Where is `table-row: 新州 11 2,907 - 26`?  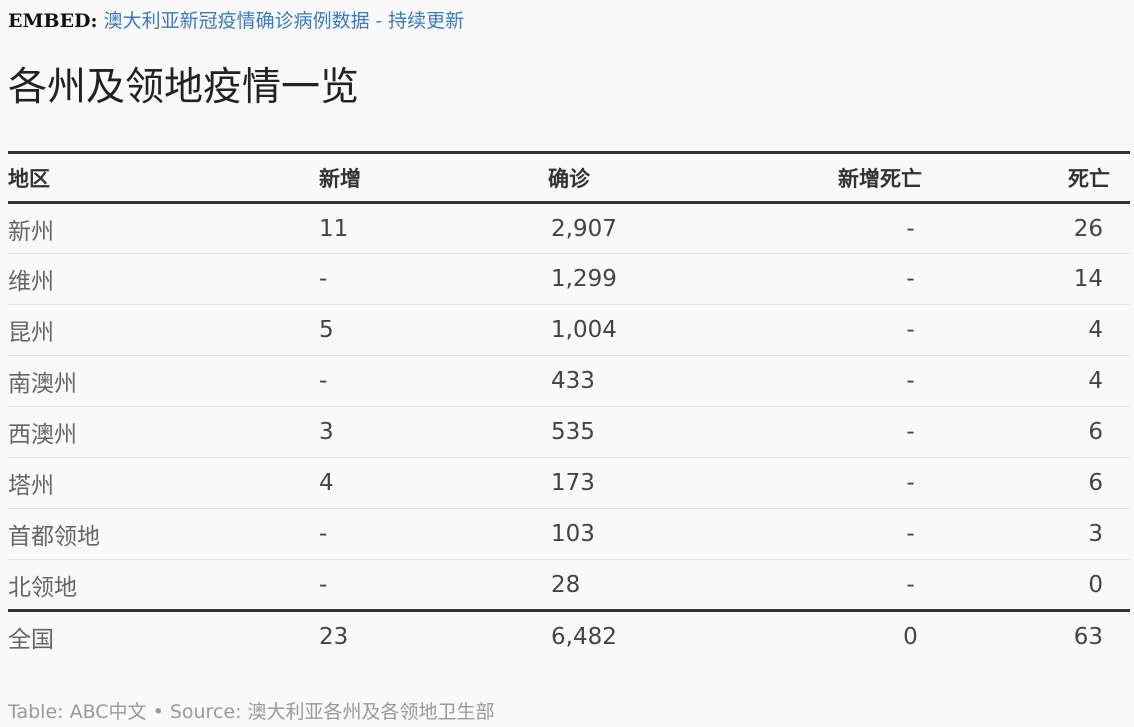
table-row: 新州 11 2,907 - 26 is located at coordinates (569, 228).